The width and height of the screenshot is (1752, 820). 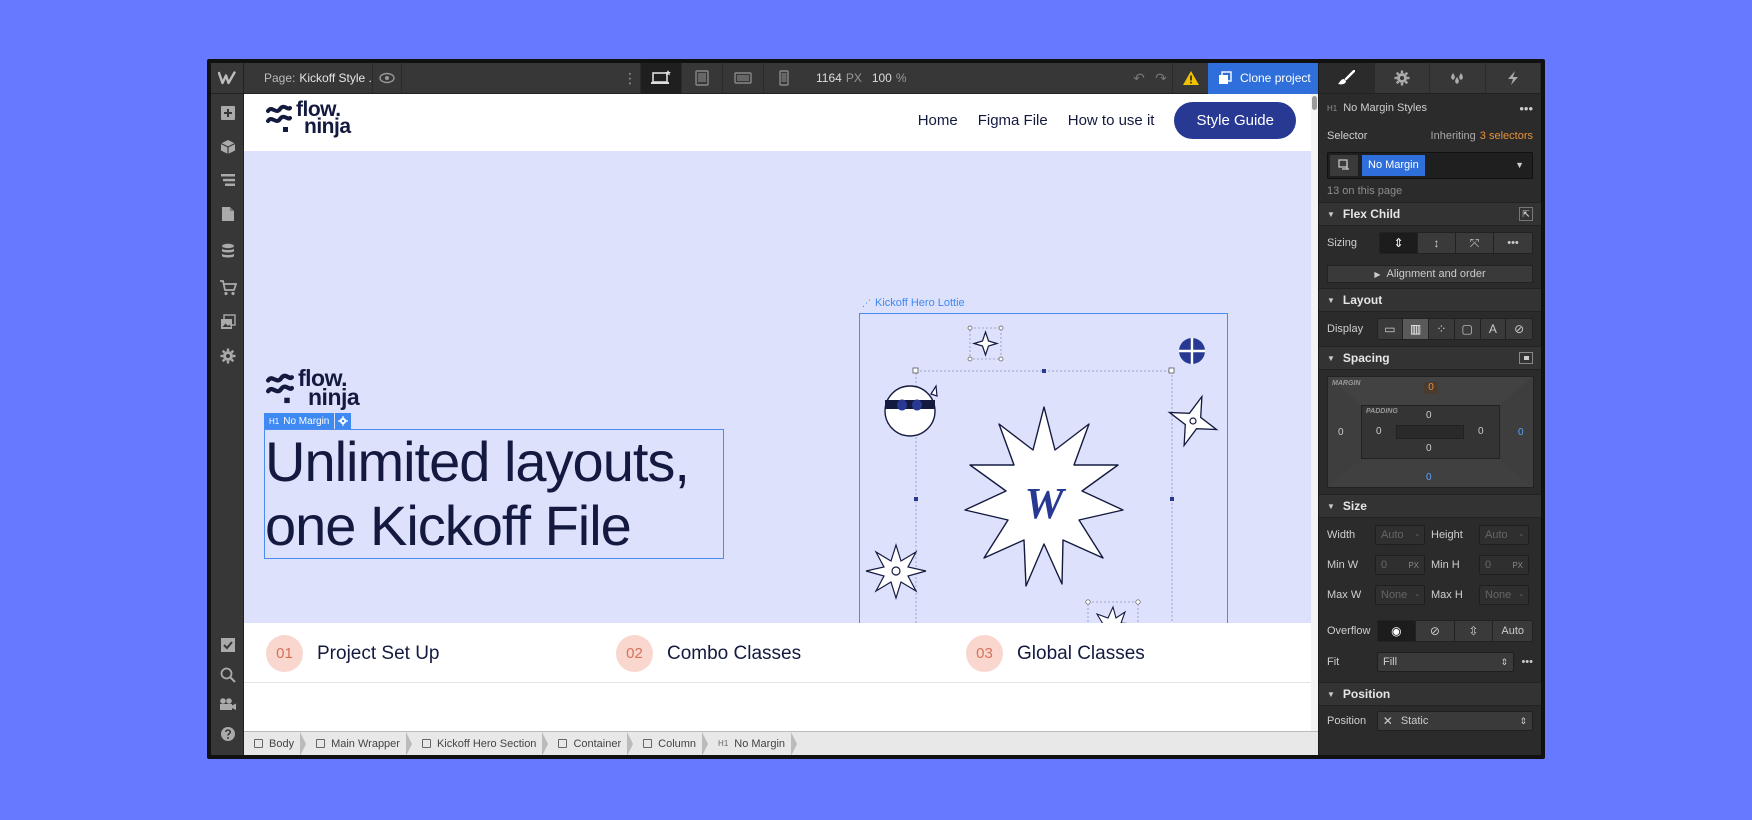 What do you see at coordinates (227, 733) in the screenshot?
I see `help-icon` at bounding box center [227, 733].